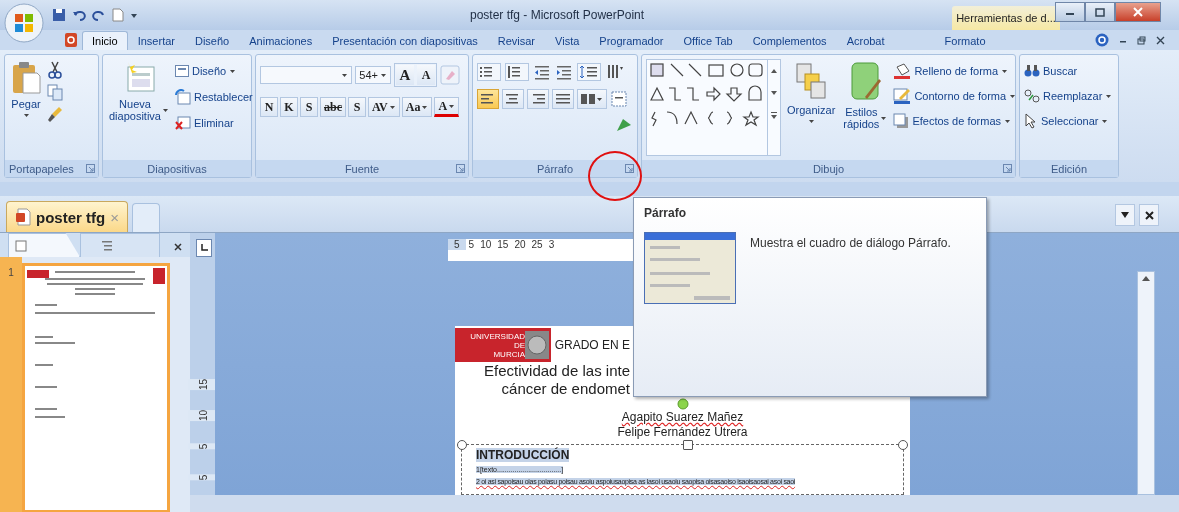  I want to click on group-label: Portapapeles, so click(51, 168).